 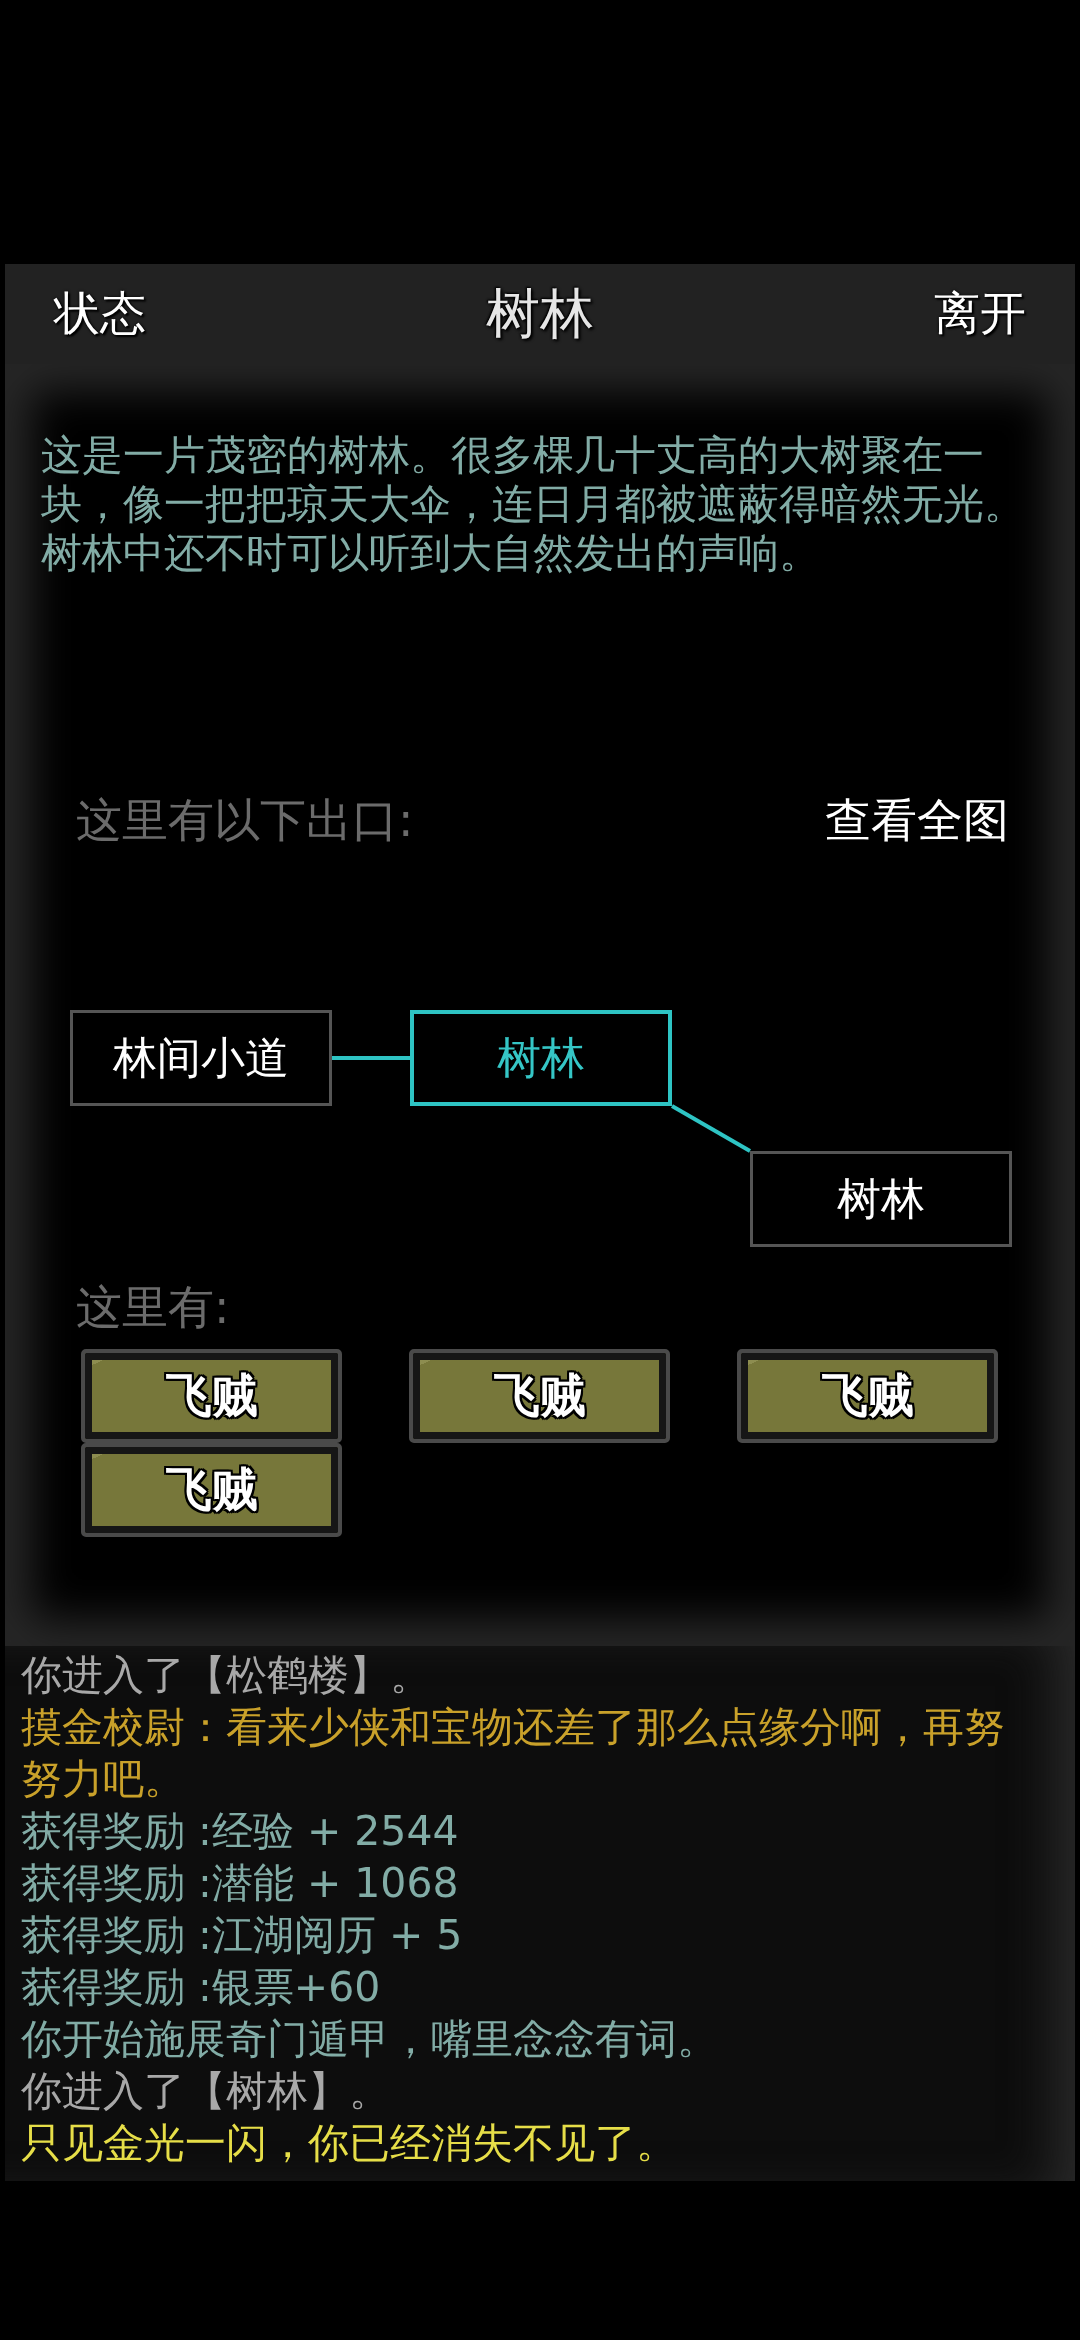 I want to click on log-message: 你进入了【树林】。, so click(x=206, y=2091).